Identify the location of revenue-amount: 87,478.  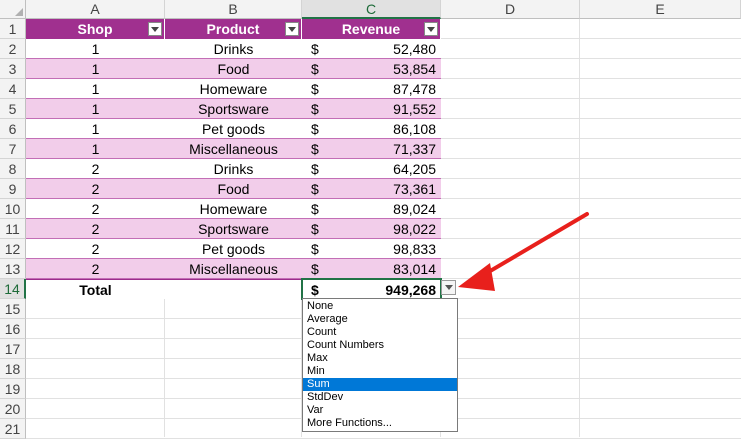
(414, 89).